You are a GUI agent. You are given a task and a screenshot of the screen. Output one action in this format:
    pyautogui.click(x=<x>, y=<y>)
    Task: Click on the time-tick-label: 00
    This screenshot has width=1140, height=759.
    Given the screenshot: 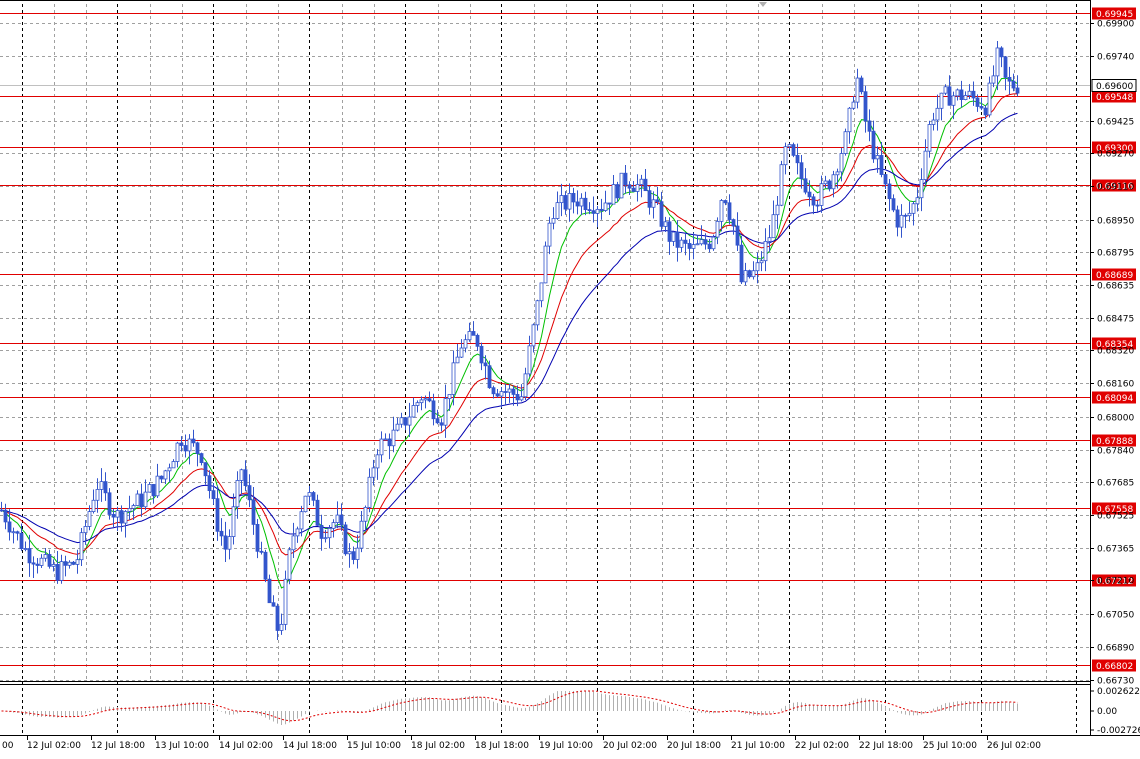 What is the action you would take?
    pyautogui.click(x=8, y=746)
    